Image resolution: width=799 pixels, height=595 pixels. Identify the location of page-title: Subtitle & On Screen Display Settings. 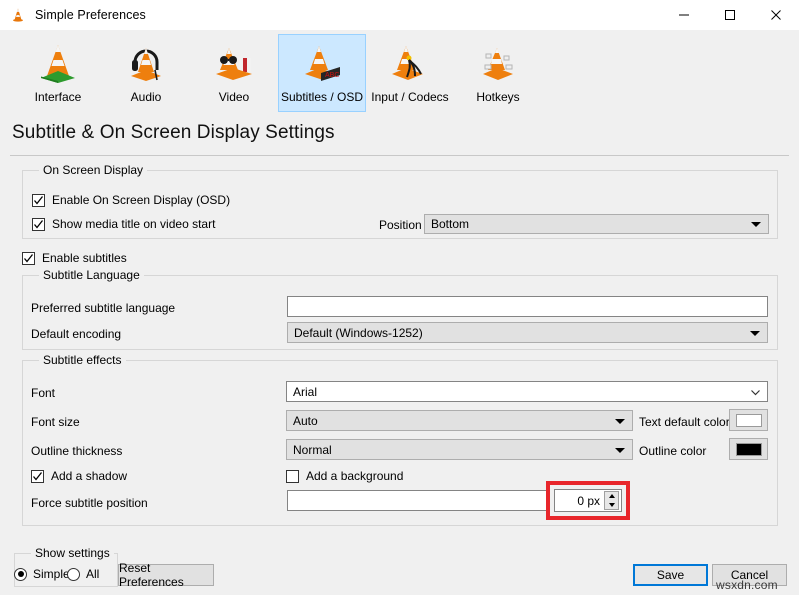
(173, 132).